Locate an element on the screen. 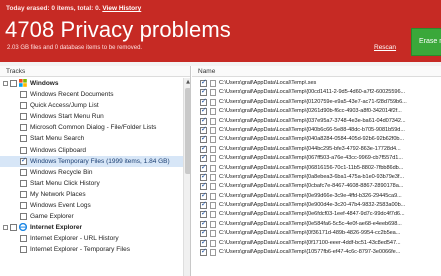 The width and height of the screenshot is (441, 276). track-group: Internet Explorer is located at coordinates (91, 227).